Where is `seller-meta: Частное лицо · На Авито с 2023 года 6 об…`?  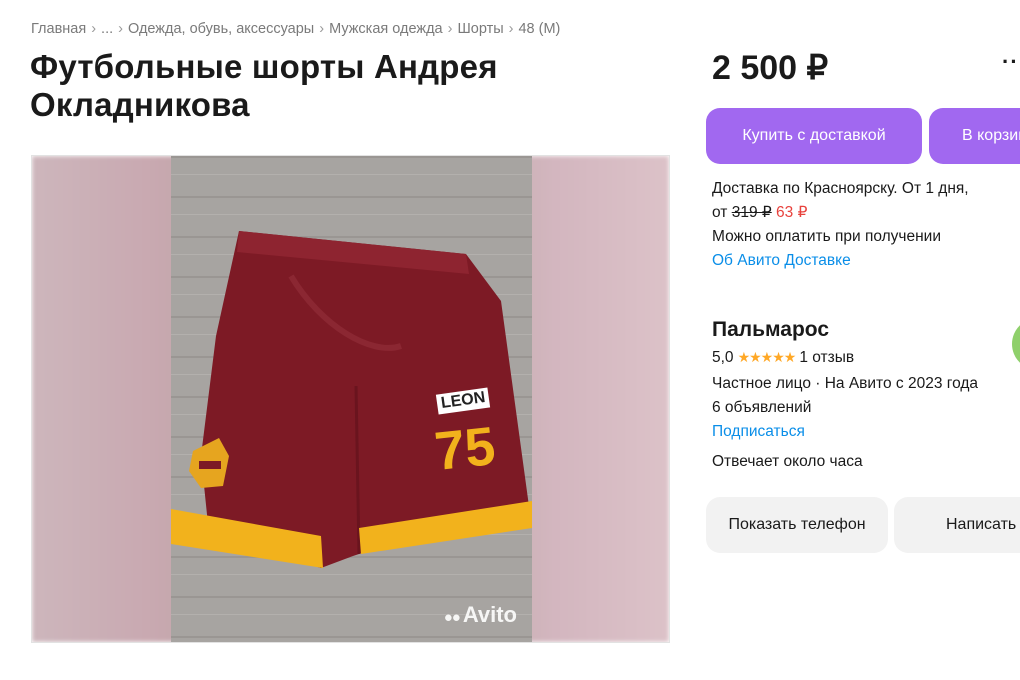 seller-meta: Частное лицо · На Авито с 2023 года 6 об… is located at coordinates (845, 408).